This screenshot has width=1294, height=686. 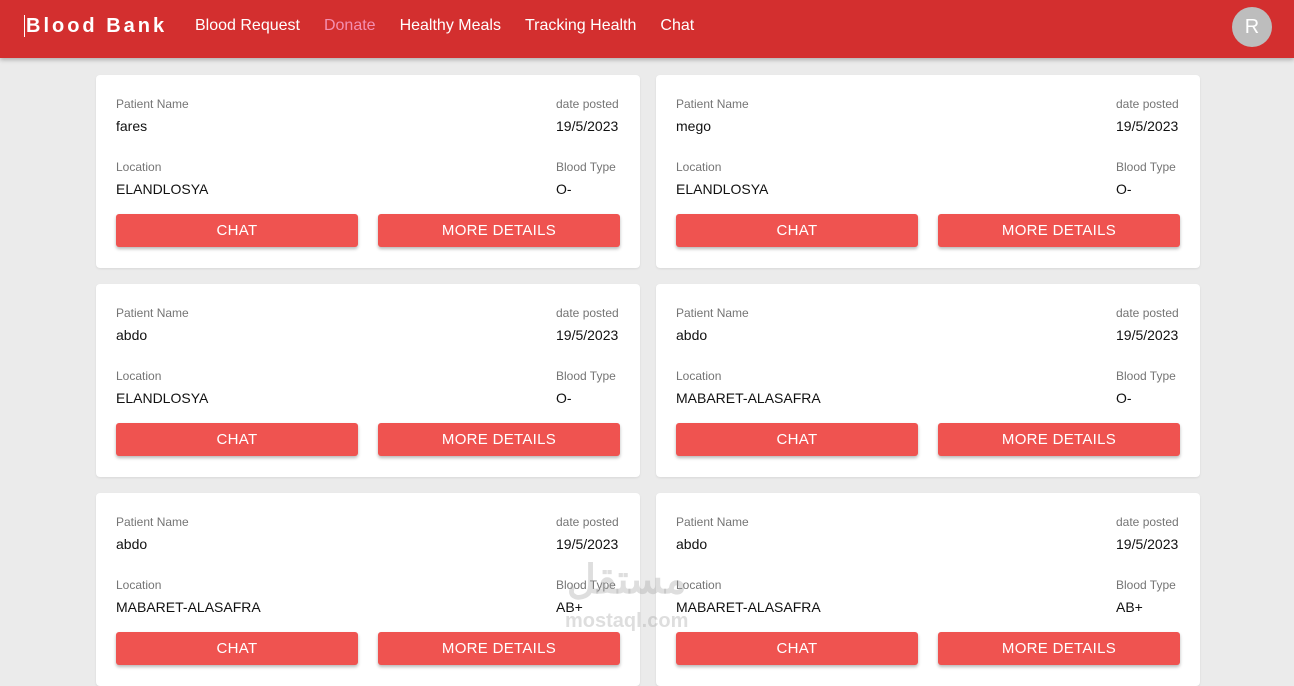 I want to click on patient-name-value: fares, so click(x=132, y=126).